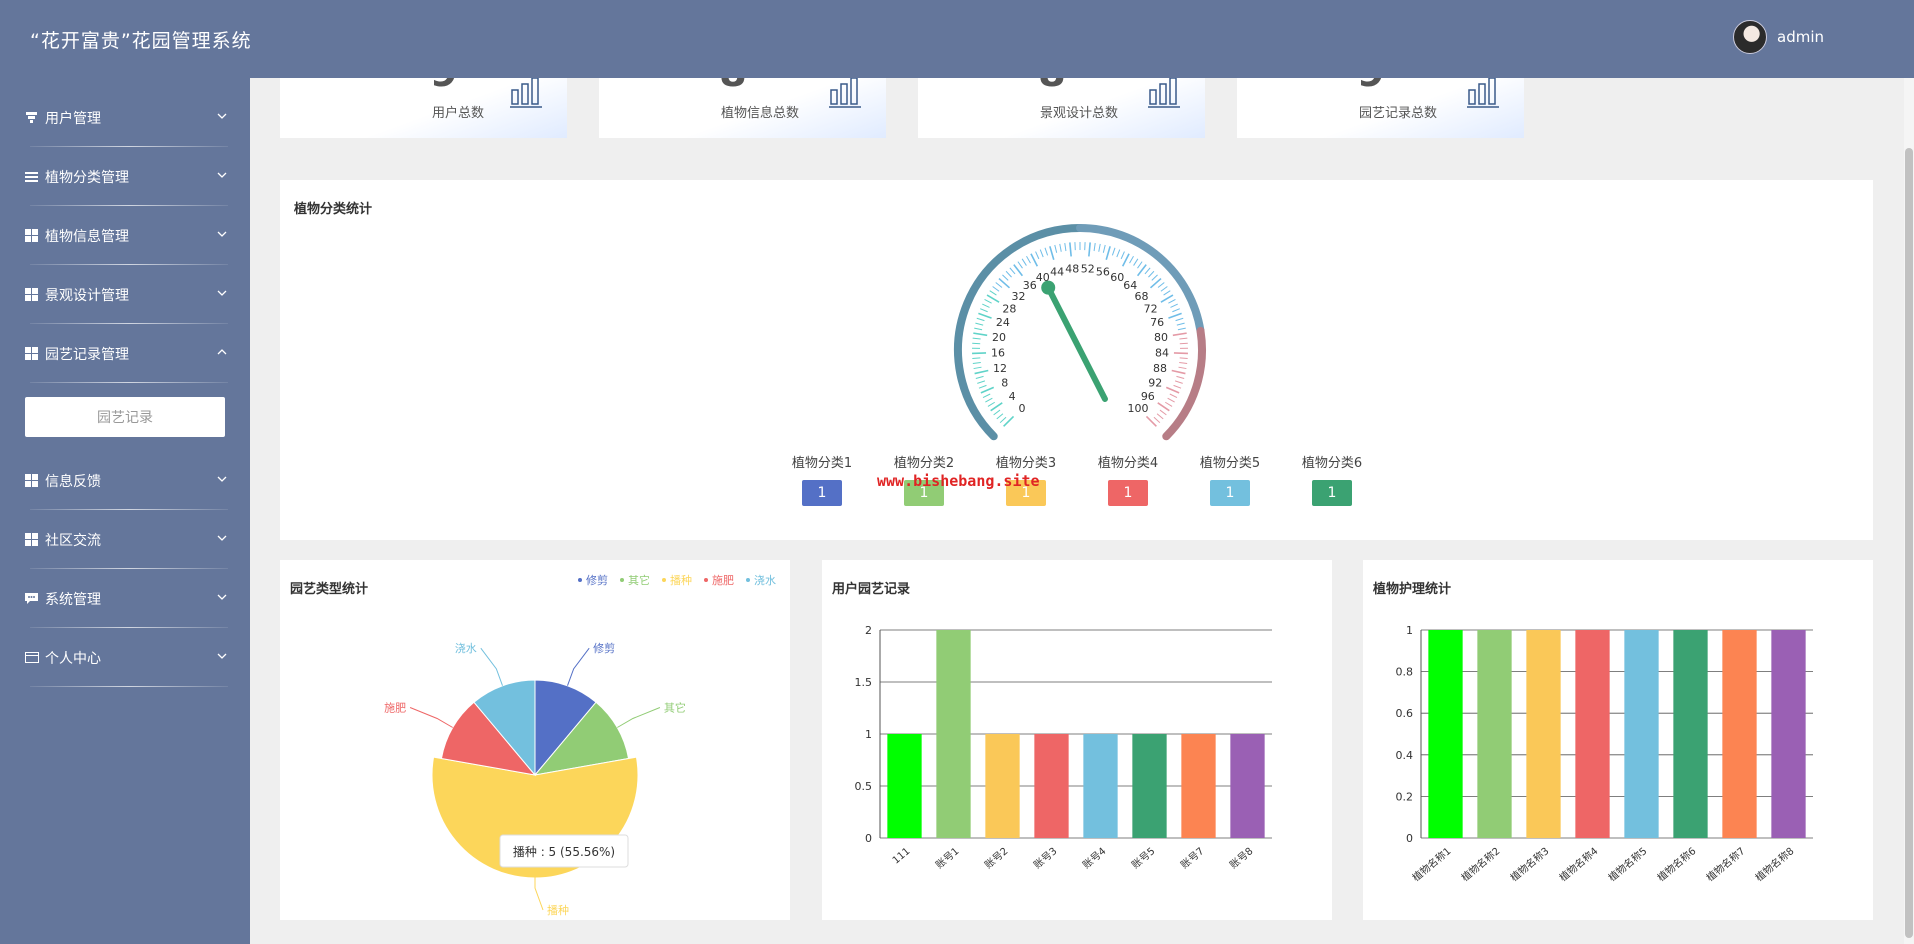 Image resolution: width=1914 pixels, height=944 pixels. What do you see at coordinates (87, 354) in the screenshot?
I see `sidebar-item-label: 园艺记录管理` at bounding box center [87, 354].